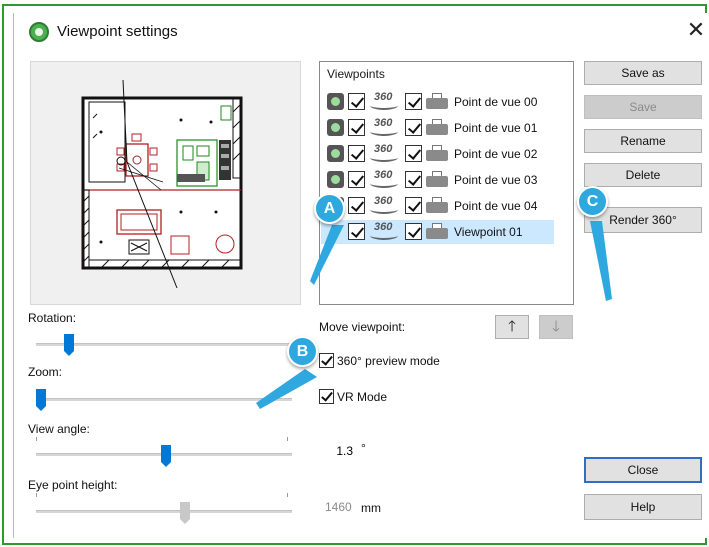 The height and width of the screenshot is (547, 709). Describe the element at coordinates (328, 451) in the screenshot. I see `view-angle-input` at that location.